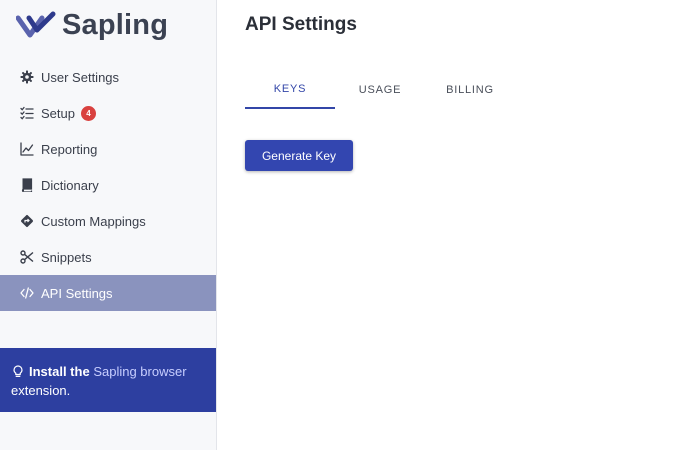 The height and width of the screenshot is (450, 685). What do you see at coordinates (80, 77) in the screenshot?
I see `sidebar-item-label: User Settings` at bounding box center [80, 77].